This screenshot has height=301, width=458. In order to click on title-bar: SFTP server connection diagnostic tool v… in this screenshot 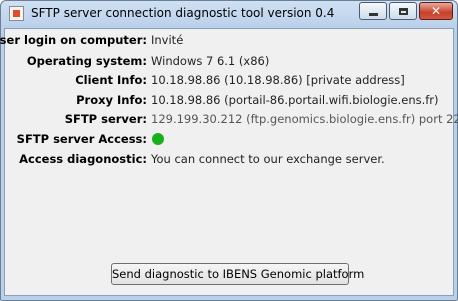, I will do `click(229, 14)`.